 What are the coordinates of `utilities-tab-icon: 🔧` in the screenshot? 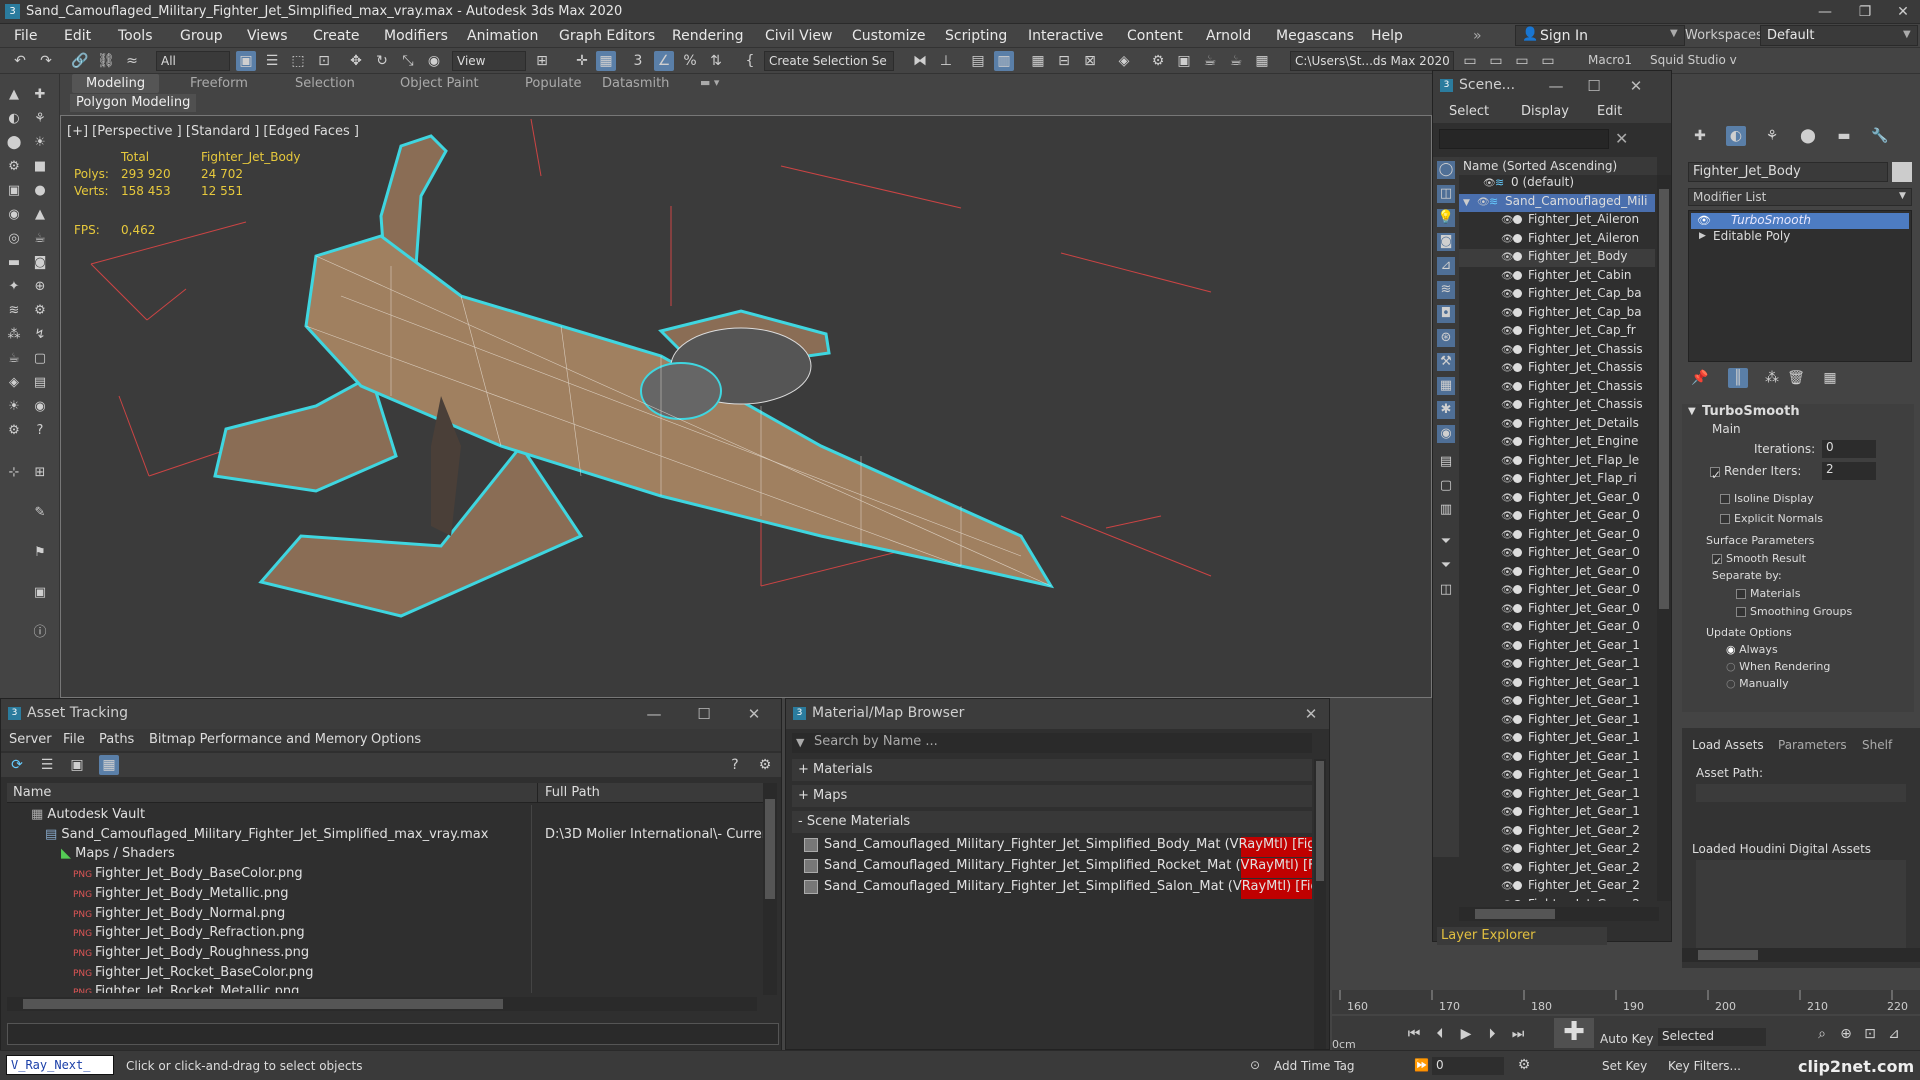 It's located at (1880, 136).